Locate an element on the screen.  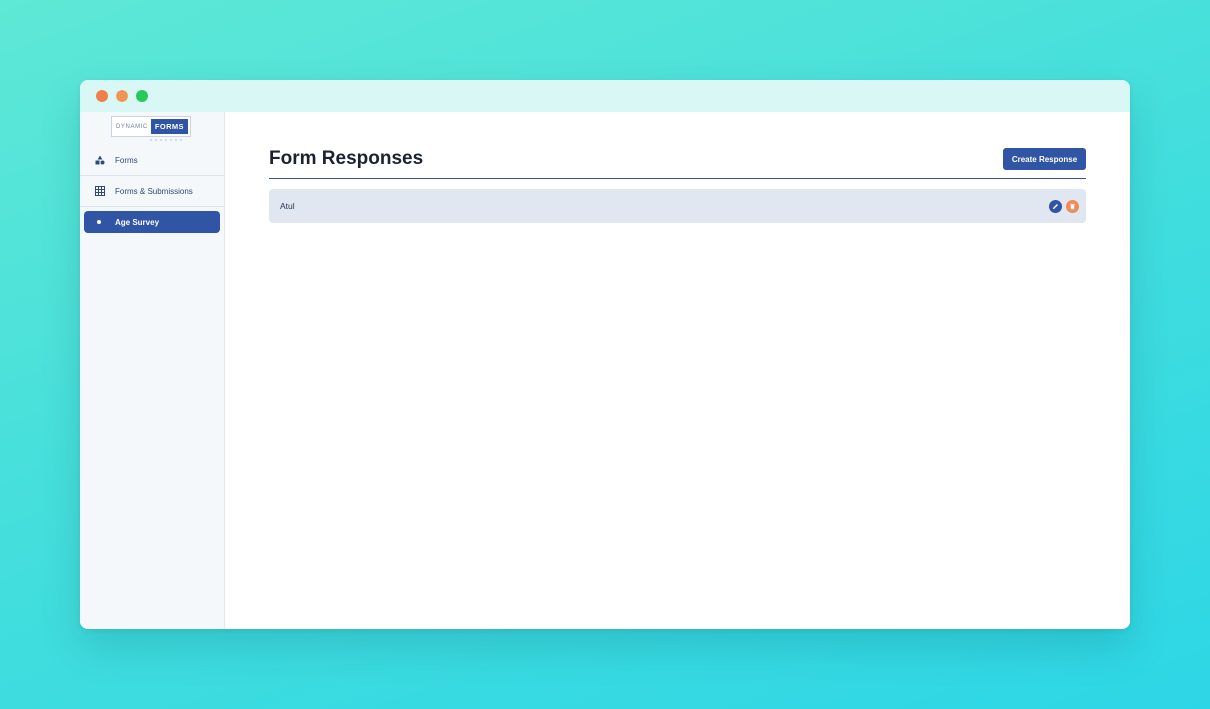
response-row: Atul is located at coordinates (677, 206).